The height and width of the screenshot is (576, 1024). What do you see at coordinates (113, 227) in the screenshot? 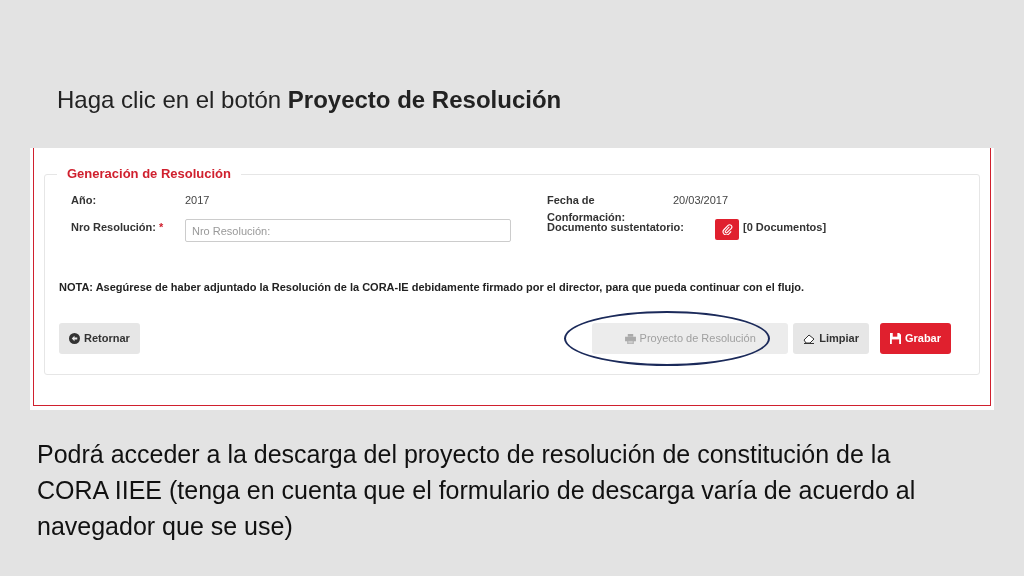
I see `field-label: Nro Resolución:` at bounding box center [113, 227].